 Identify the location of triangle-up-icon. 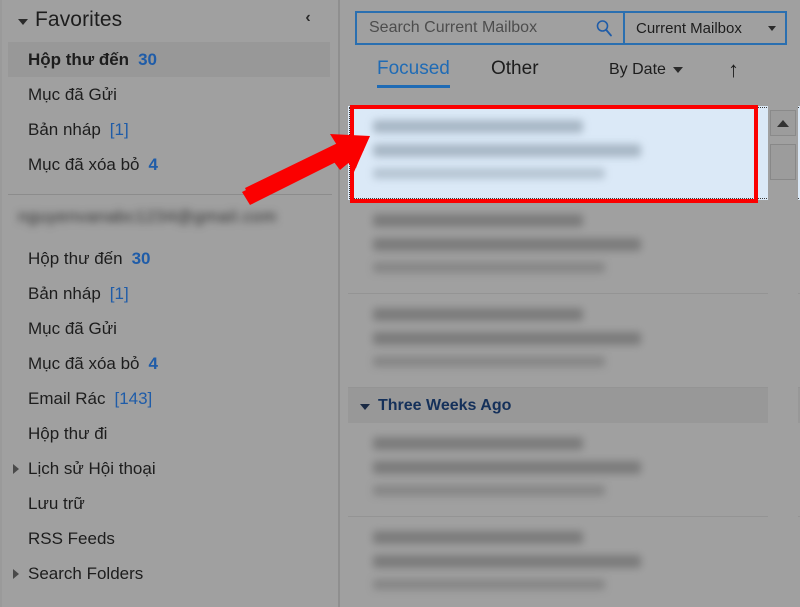
(783, 123).